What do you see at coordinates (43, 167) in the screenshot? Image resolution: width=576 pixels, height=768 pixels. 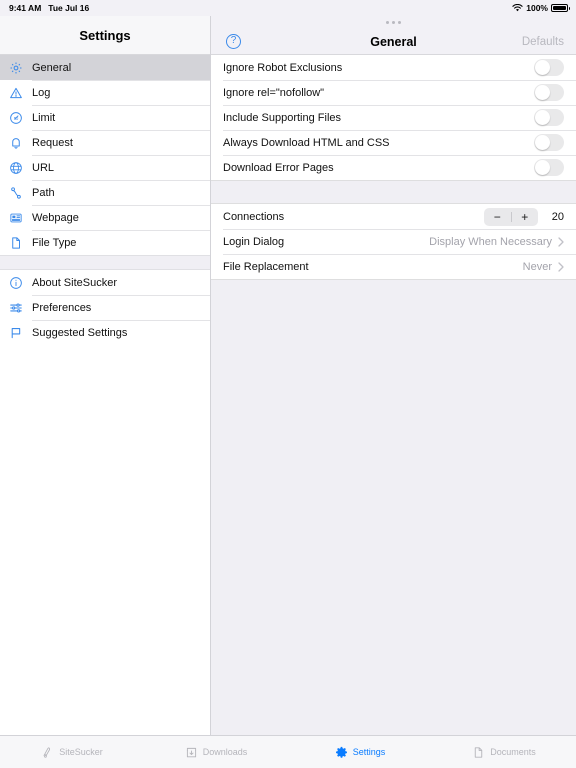 I see `sidebar-item-label: URL` at bounding box center [43, 167].